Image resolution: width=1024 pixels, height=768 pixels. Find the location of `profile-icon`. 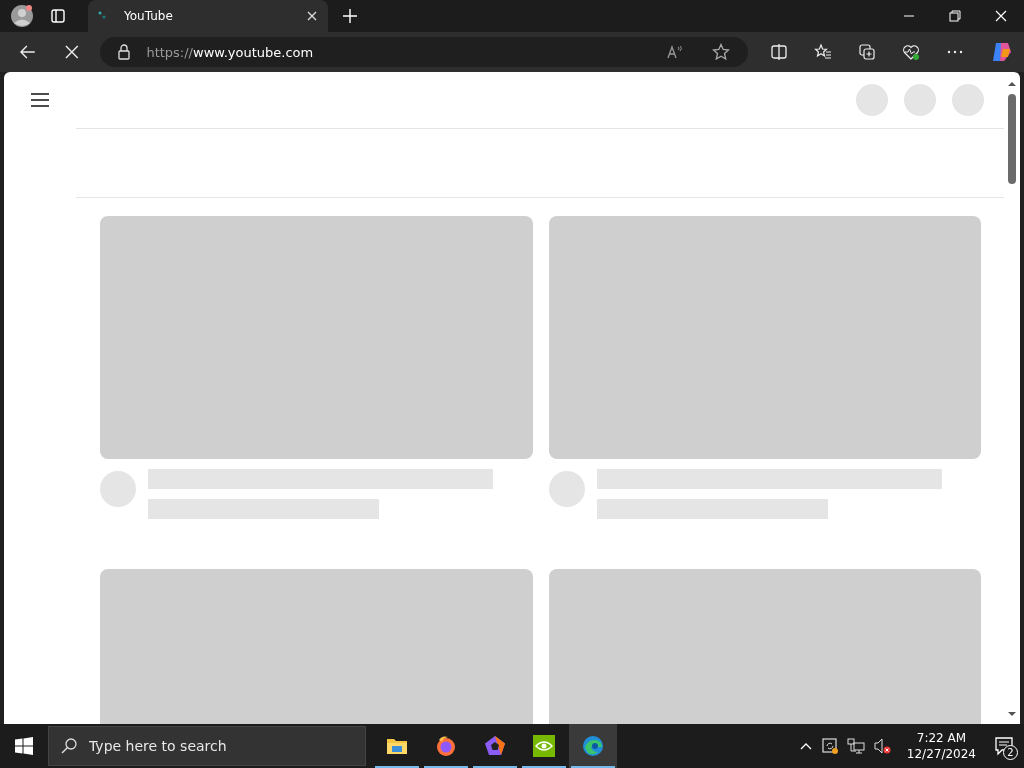

profile-icon is located at coordinates (22, 16).